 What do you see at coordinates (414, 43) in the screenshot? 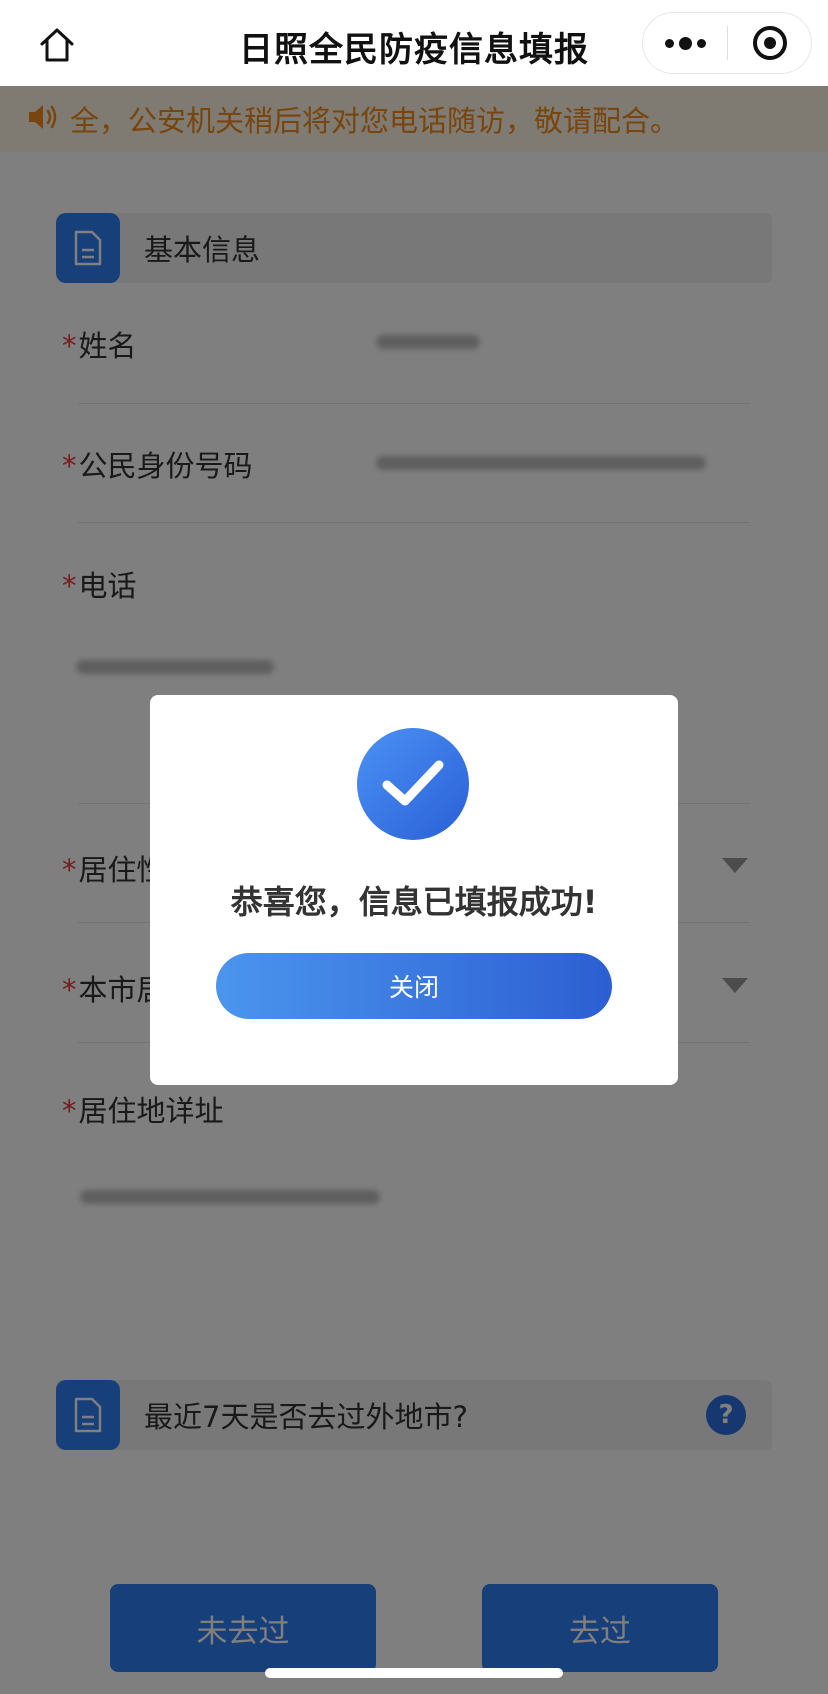
I see `top-nav-bar: 日照全民防疫信息填报` at bounding box center [414, 43].